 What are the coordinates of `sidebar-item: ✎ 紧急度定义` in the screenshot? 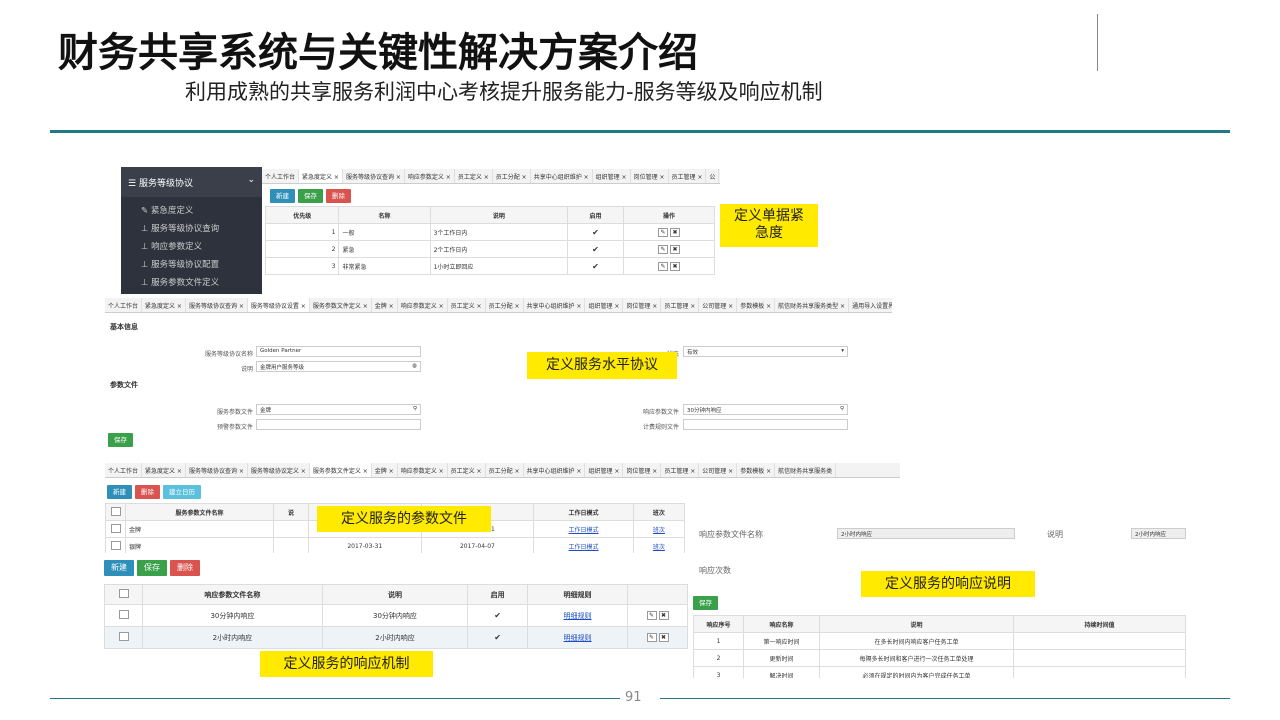 It's located at (191, 210).